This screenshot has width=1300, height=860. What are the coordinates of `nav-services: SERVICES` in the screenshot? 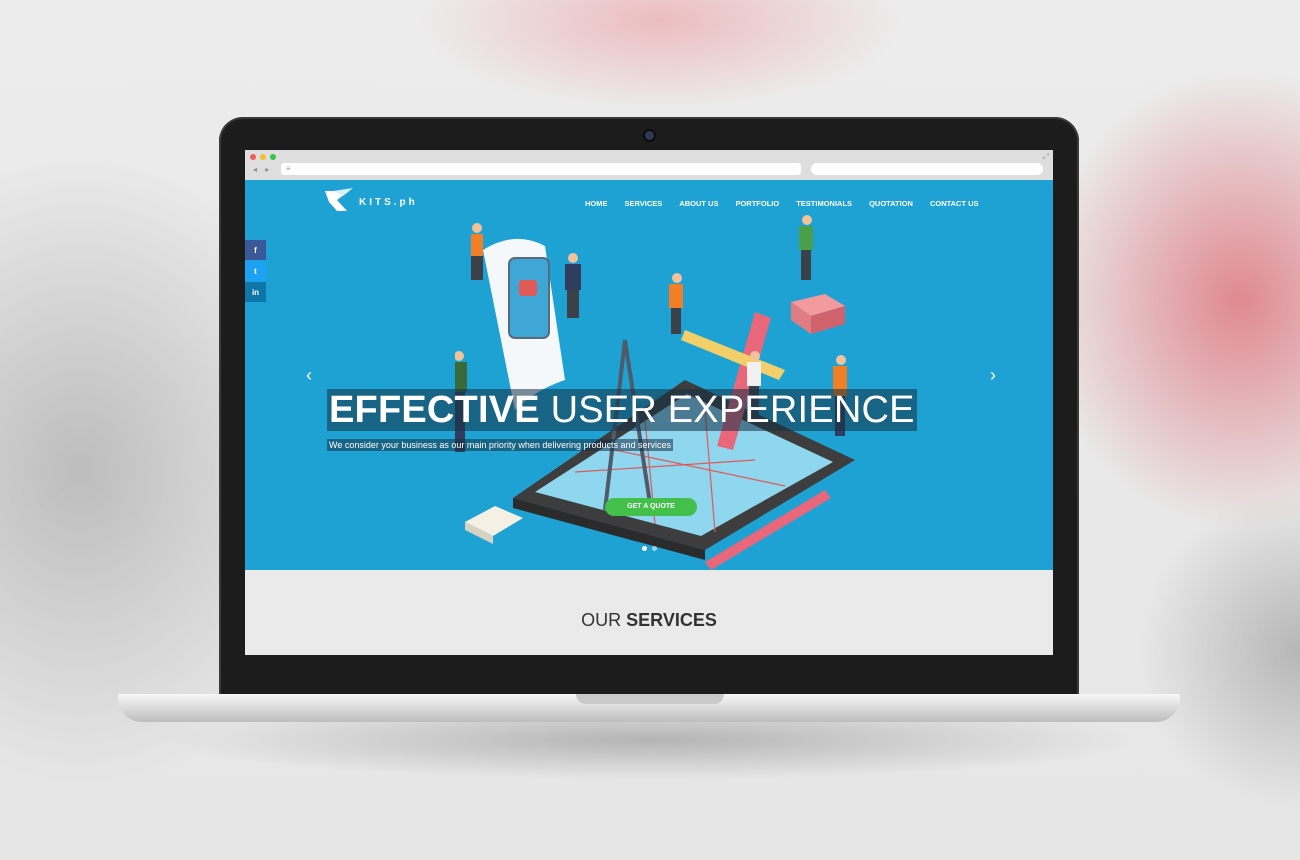 It's located at (644, 203).